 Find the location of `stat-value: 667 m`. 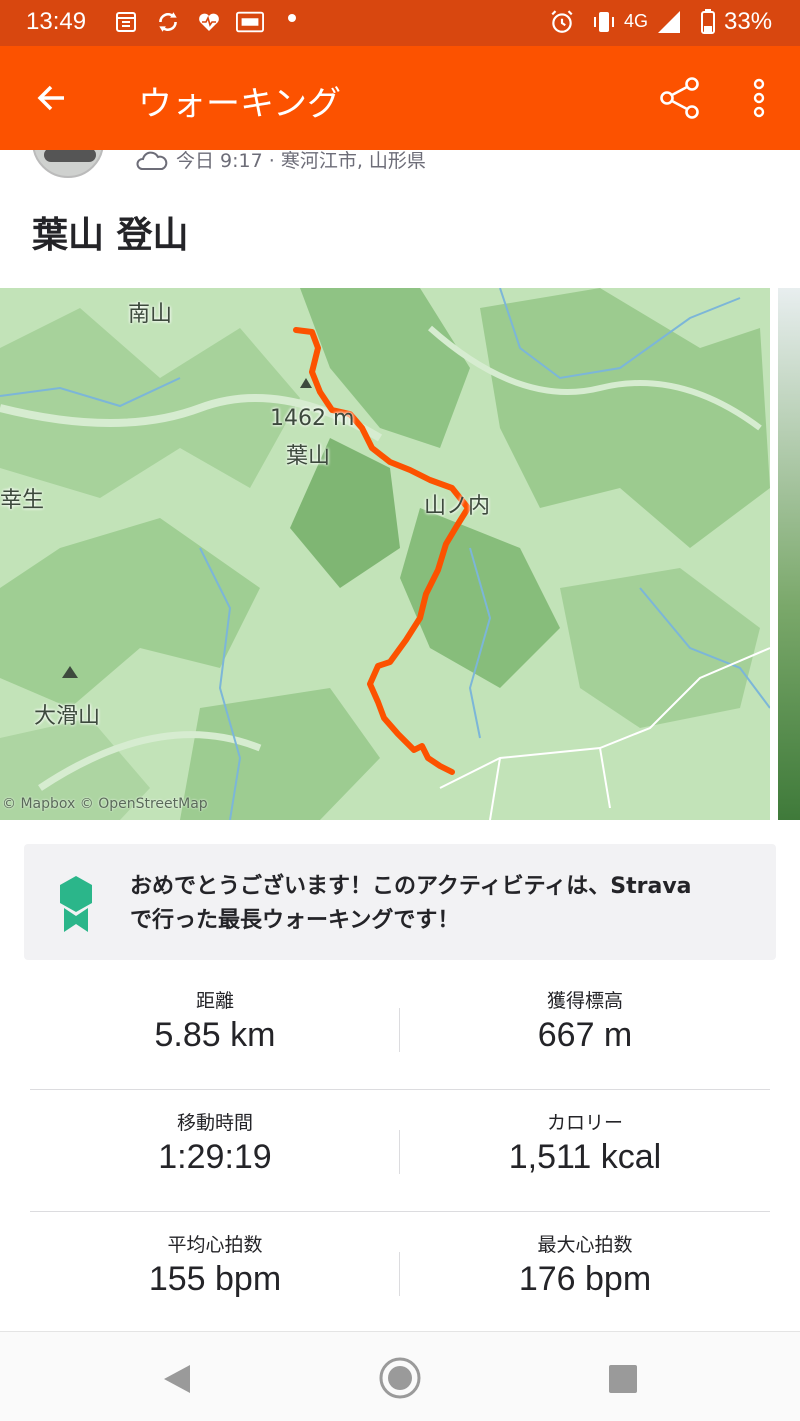

stat-value: 667 m is located at coordinates (585, 1035).